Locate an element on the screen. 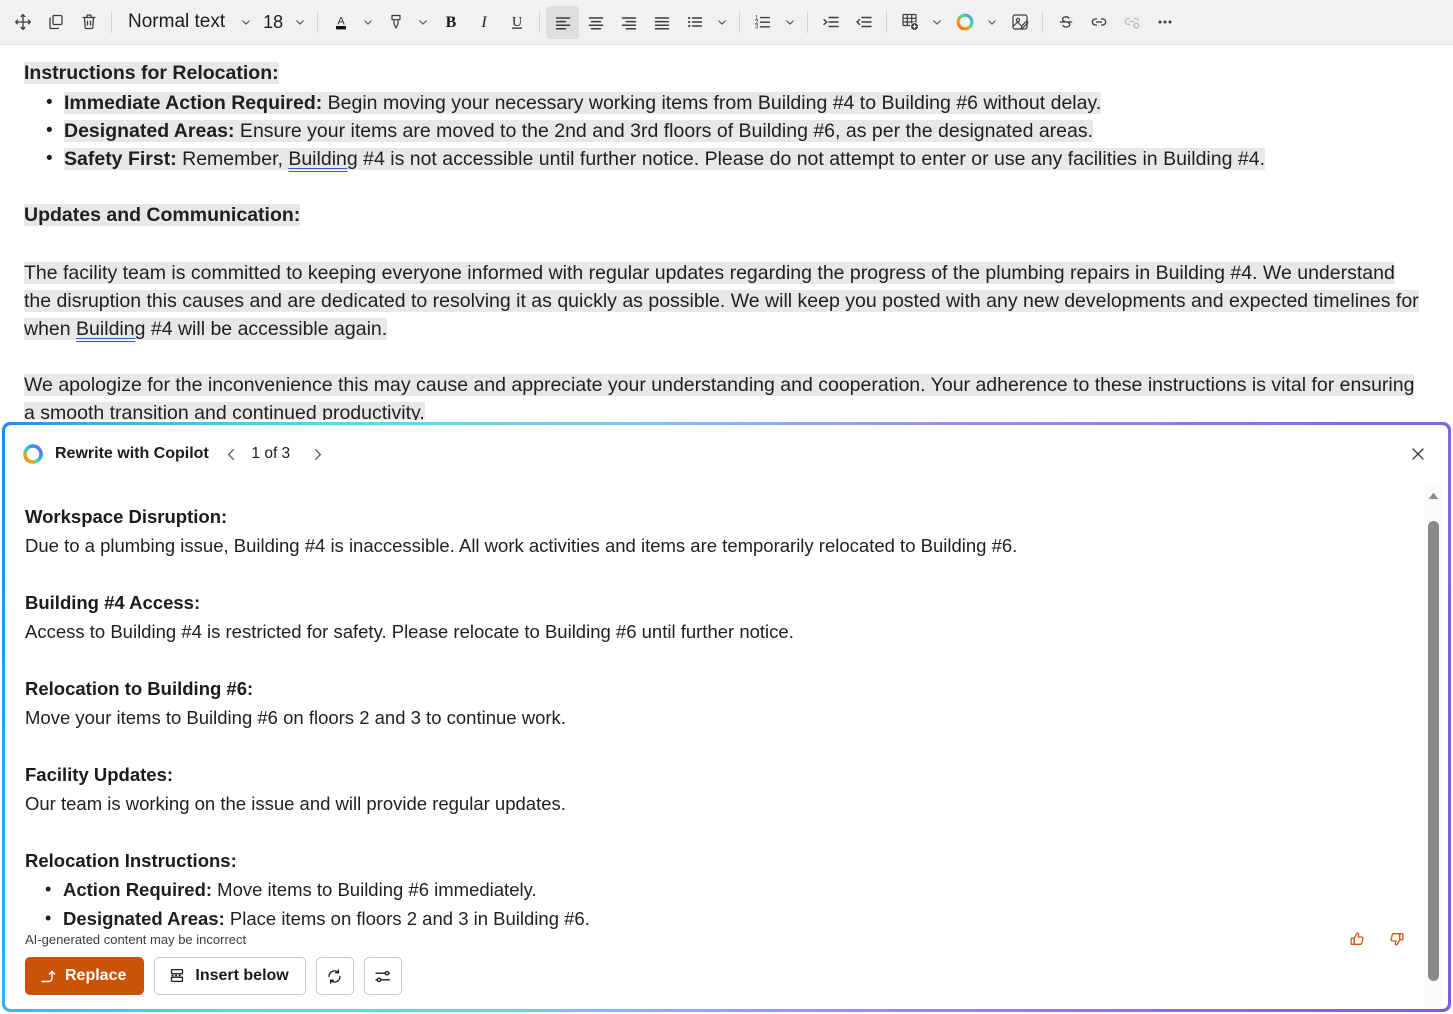  insert-below-button: Insert below is located at coordinates (230, 976).